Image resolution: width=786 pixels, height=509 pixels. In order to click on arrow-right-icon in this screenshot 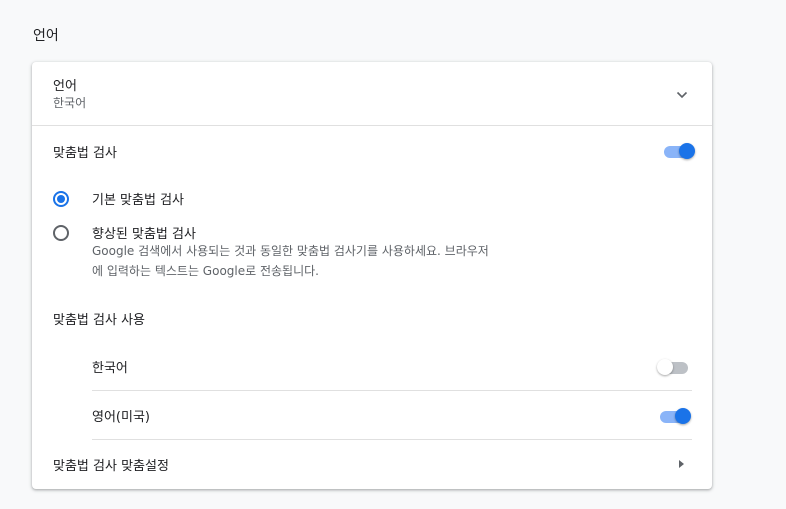, I will do `click(681, 464)`.